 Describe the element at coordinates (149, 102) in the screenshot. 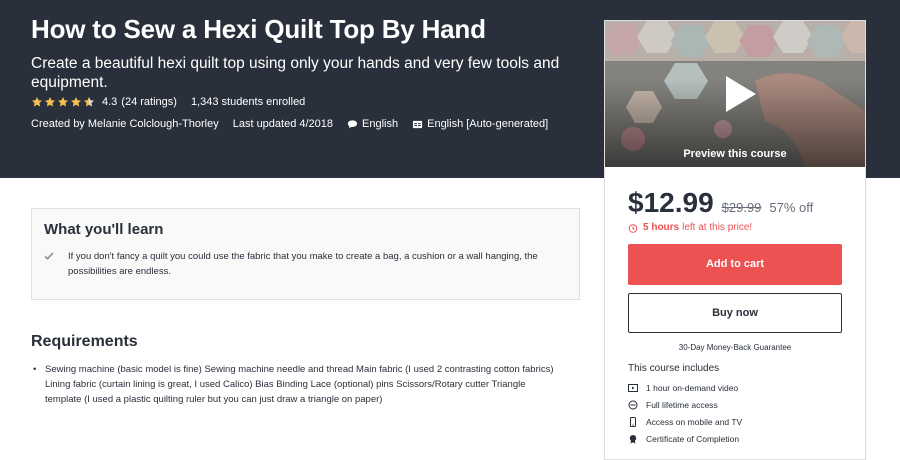

I see `ratings-count: (24 ratings)` at that location.